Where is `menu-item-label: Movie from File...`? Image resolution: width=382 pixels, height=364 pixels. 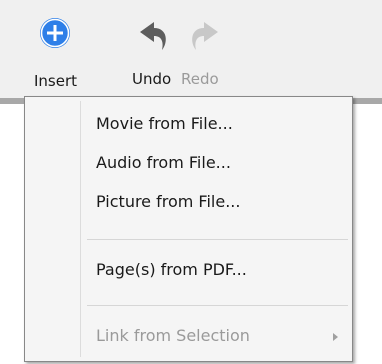 menu-item-label: Movie from File... is located at coordinates (164, 123).